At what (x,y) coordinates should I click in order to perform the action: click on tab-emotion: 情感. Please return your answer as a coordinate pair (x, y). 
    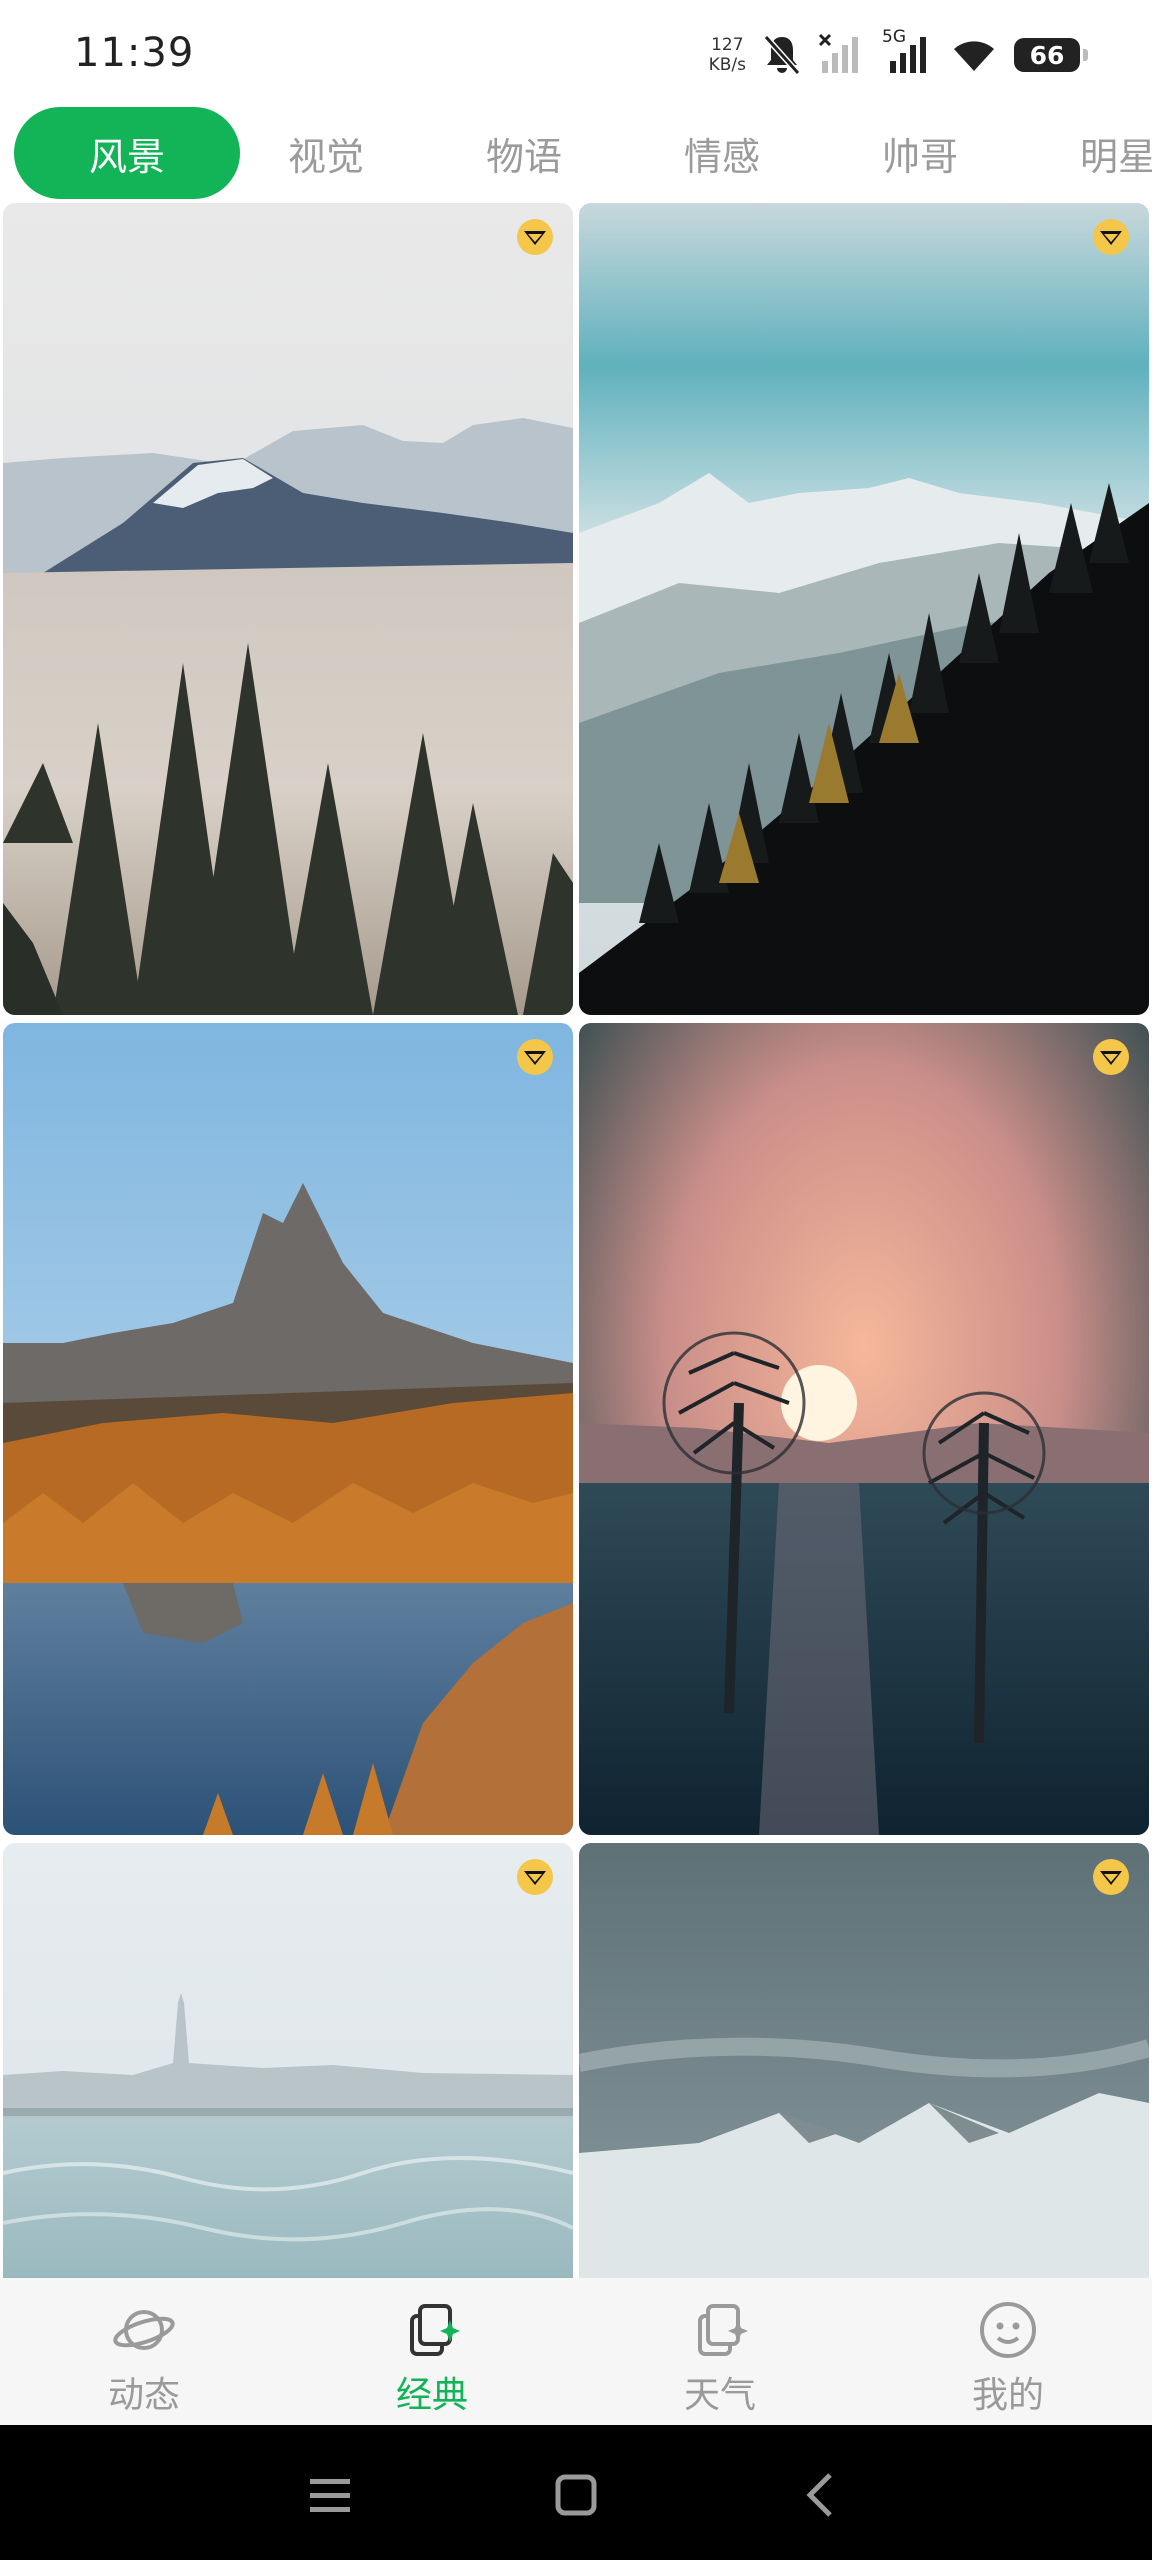
    Looking at the image, I should click on (722, 153).